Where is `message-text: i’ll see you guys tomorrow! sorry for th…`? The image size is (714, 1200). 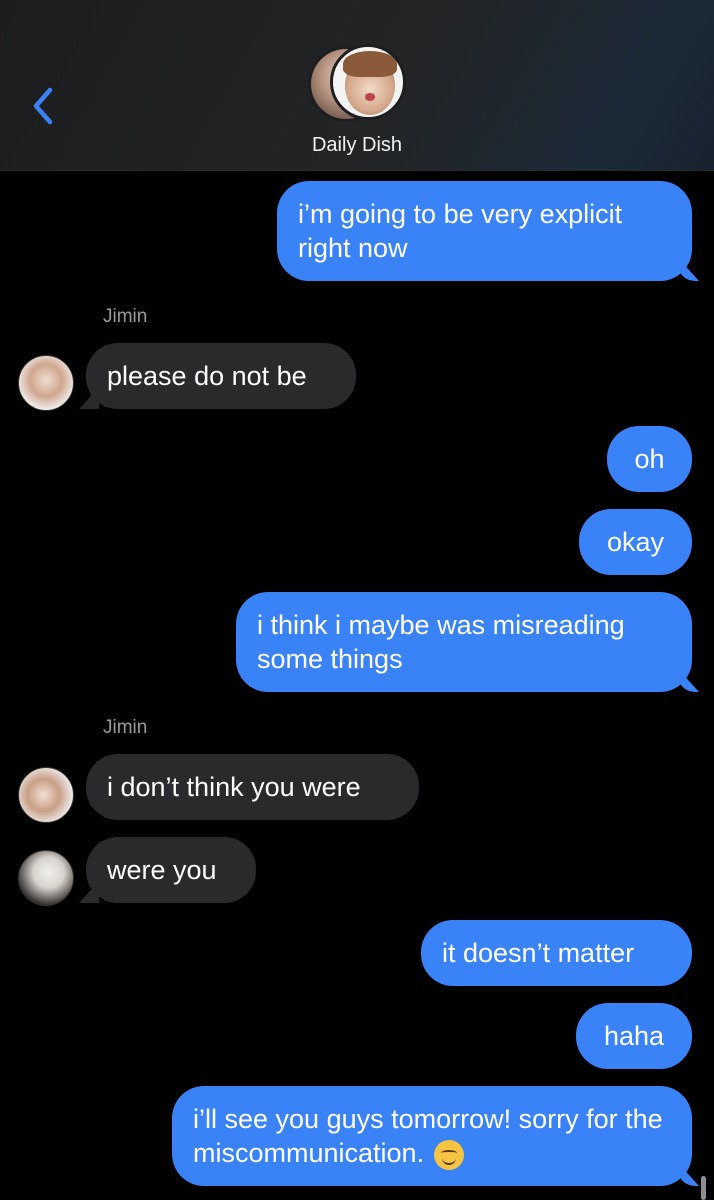
message-text: i’ll see you guys tomorrow! sorry for th… is located at coordinates (432, 1136).